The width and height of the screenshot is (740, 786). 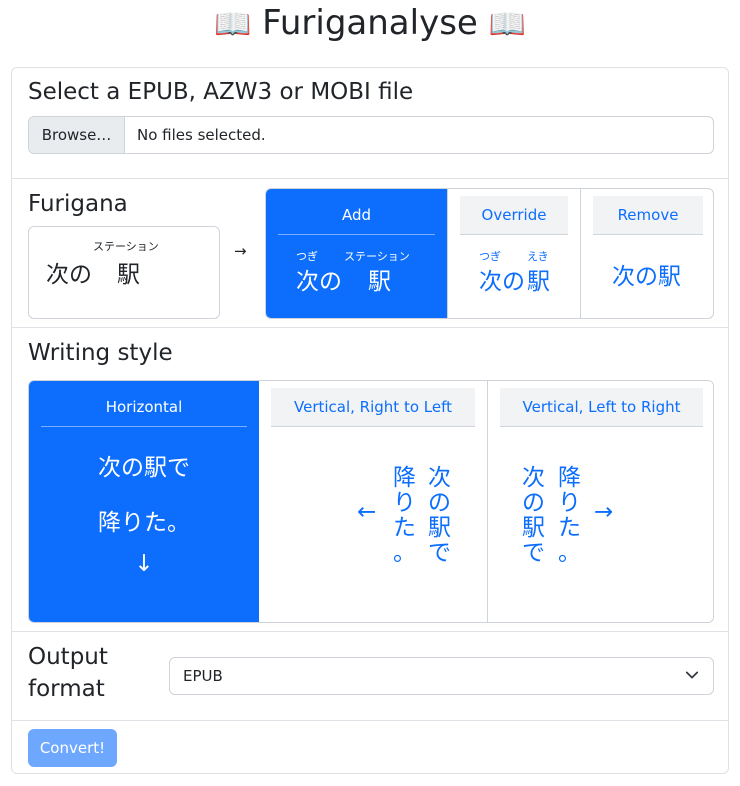 I want to click on furigana-option-label: Remove, so click(x=648, y=215).